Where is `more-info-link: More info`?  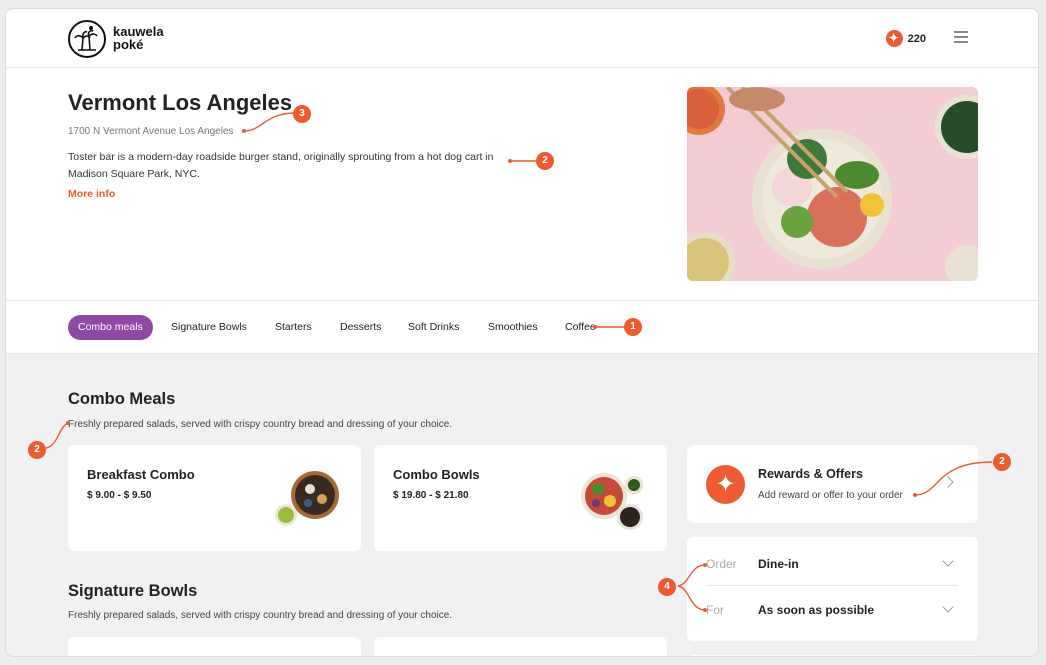
more-info-link: More info is located at coordinates (91, 194).